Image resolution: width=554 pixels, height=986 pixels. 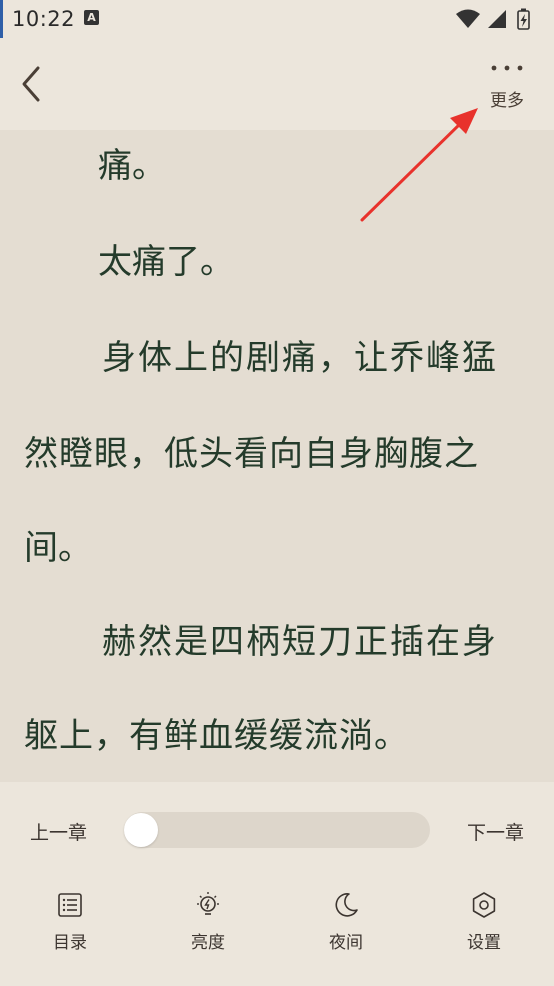 What do you see at coordinates (495, 831) in the screenshot?
I see `next-chapter-button: 下一章` at bounding box center [495, 831].